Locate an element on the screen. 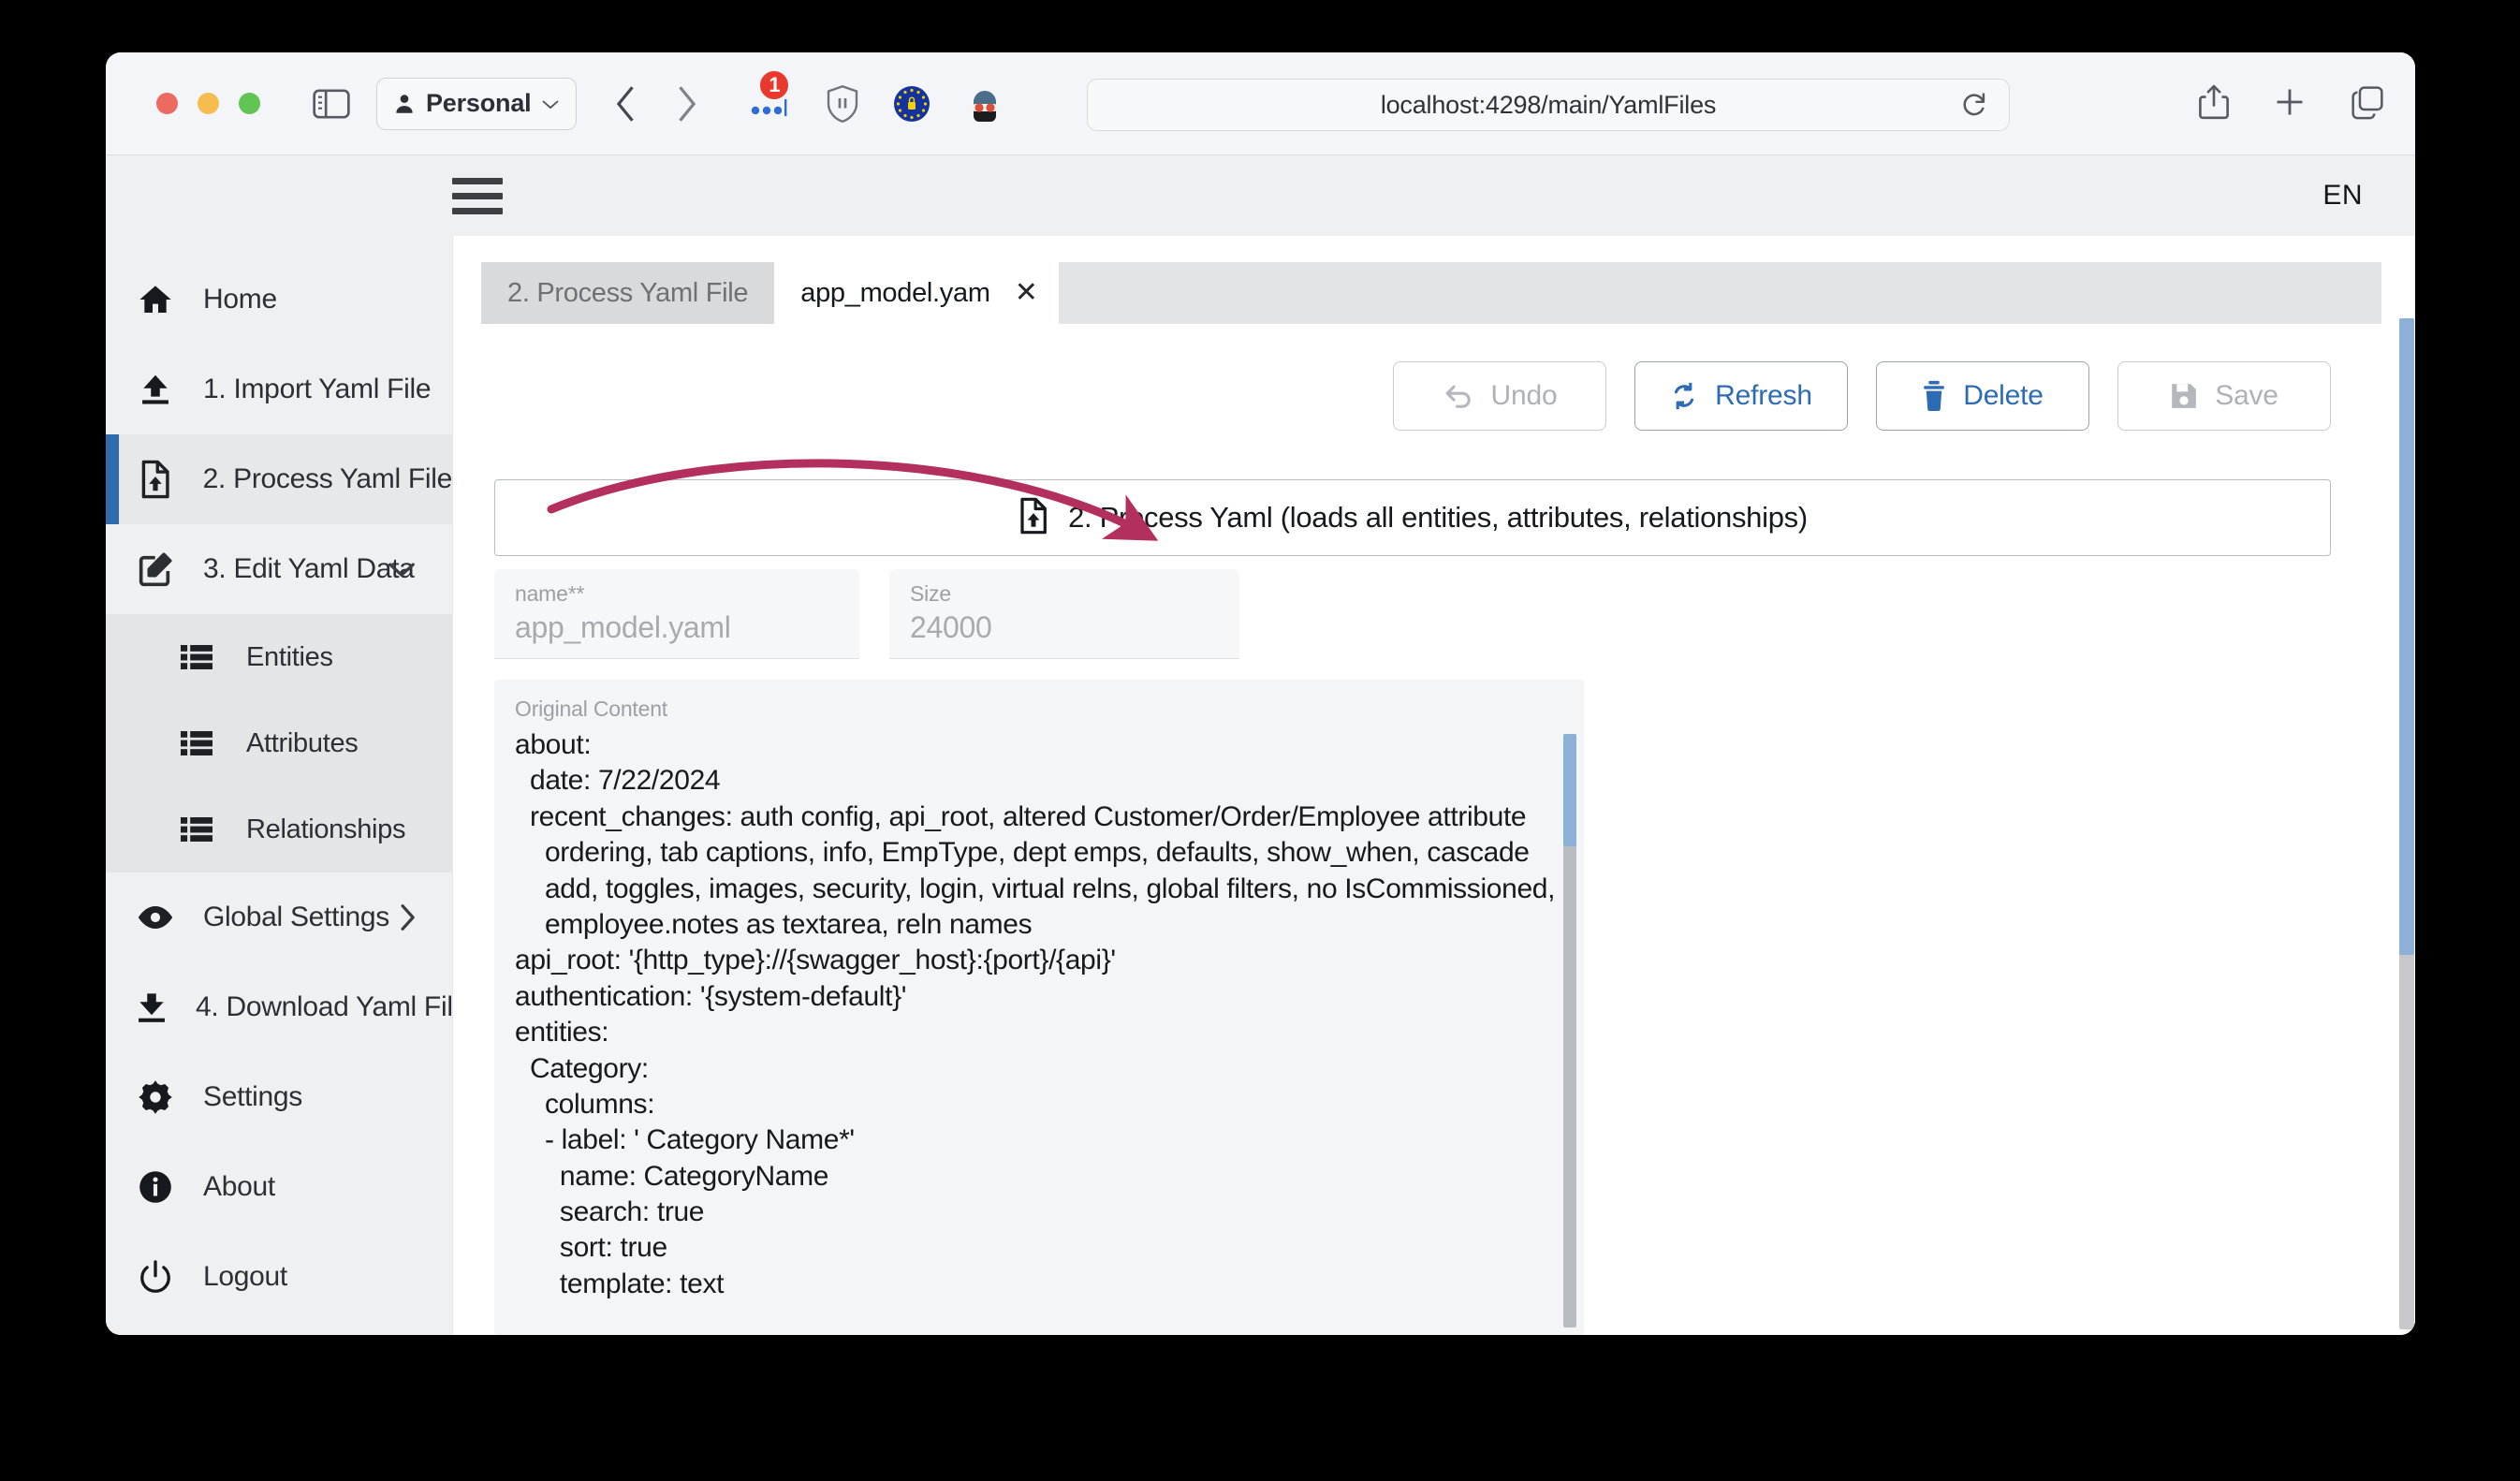 This screenshot has width=2520, height=1481. sidebar-item-global-settings: Global Settings is located at coordinates (279, 917).